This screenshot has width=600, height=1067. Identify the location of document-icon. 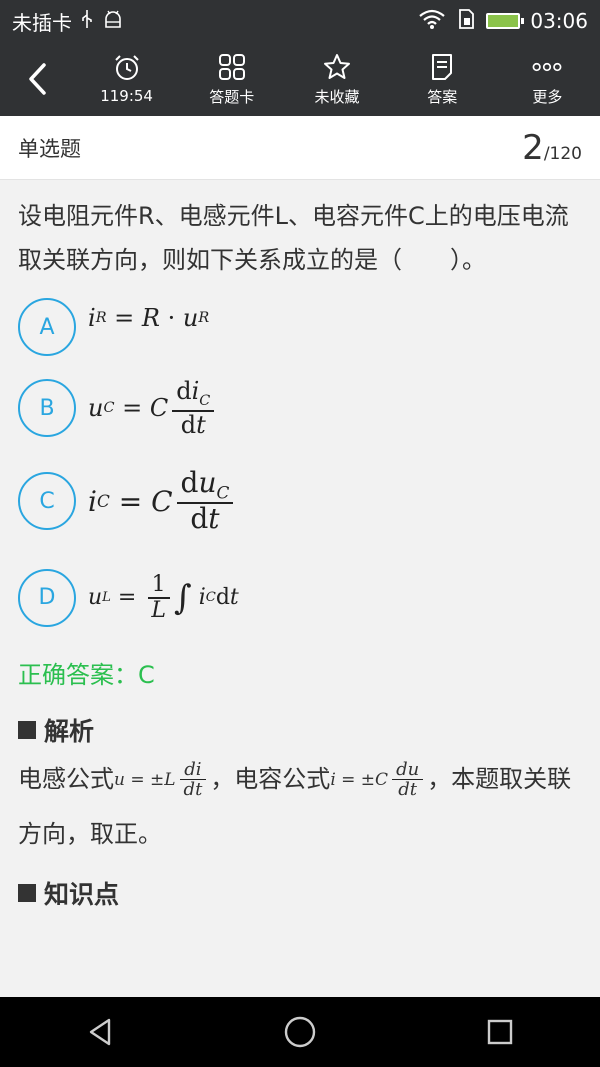
(442, 67).